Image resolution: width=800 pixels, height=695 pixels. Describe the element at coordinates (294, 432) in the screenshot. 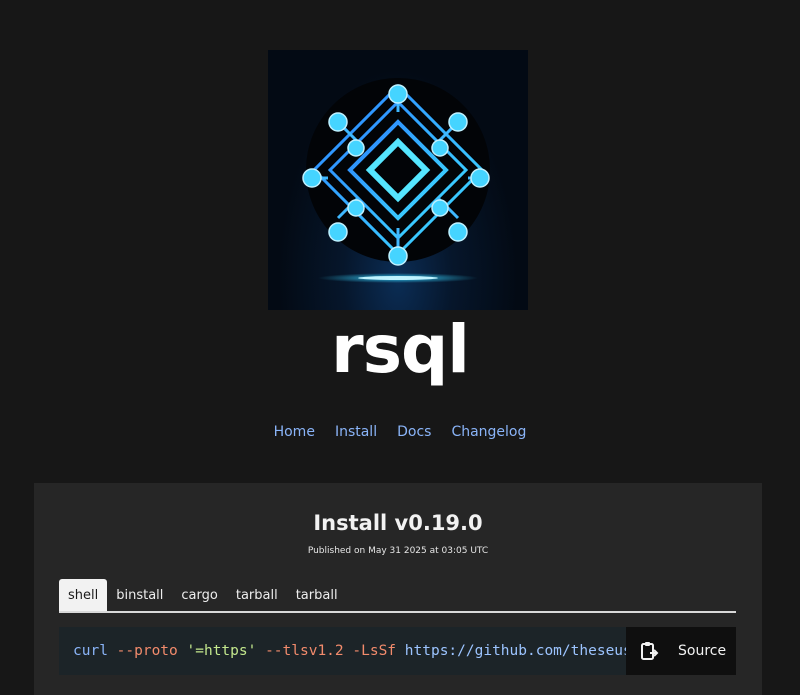

I see `nav-home-link: Home` at that location.